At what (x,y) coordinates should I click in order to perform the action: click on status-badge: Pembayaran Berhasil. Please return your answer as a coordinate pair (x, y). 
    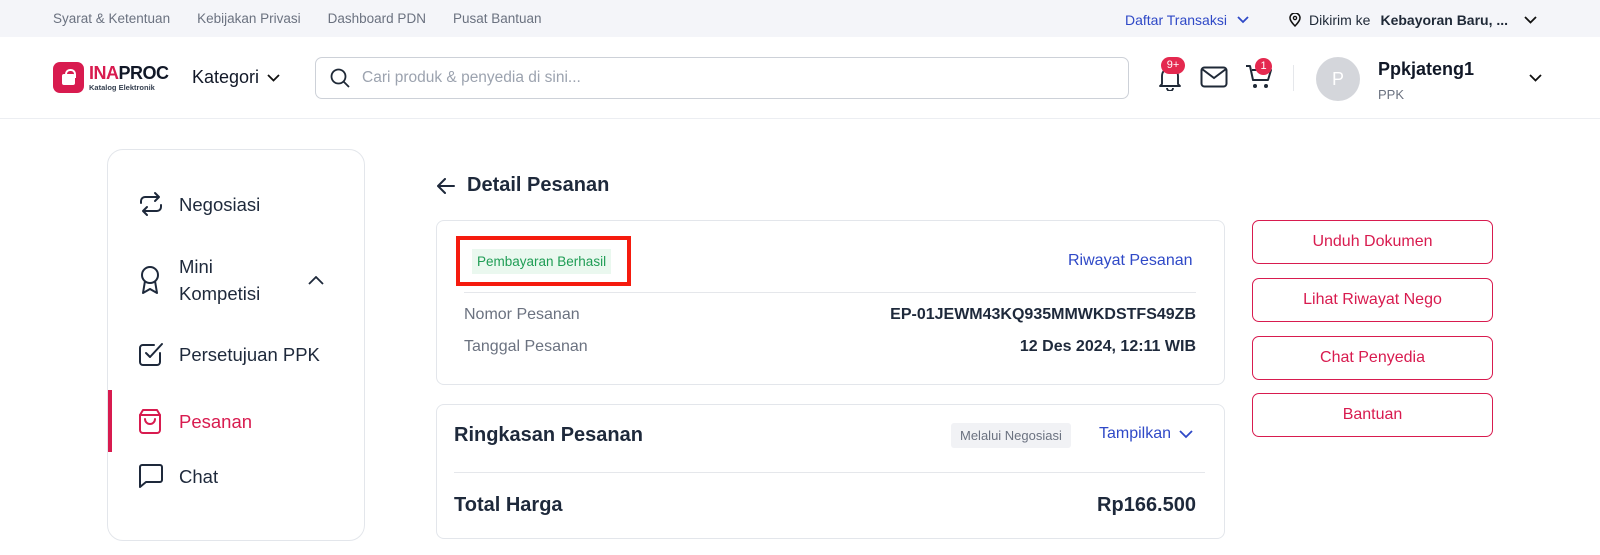
    Looking at the image, I should click on (542, 261).